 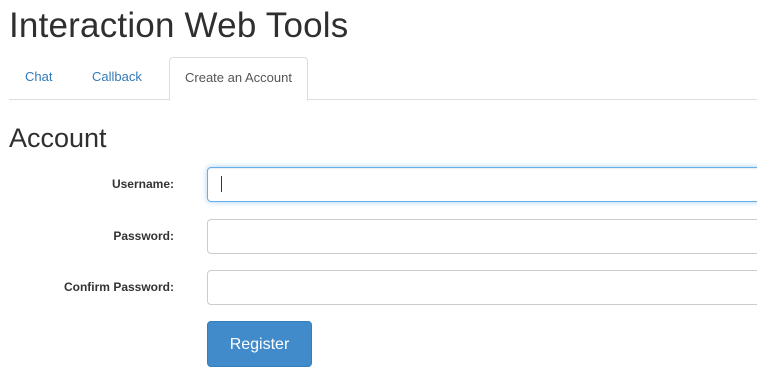 I want to click on username-field, so click(x=482, y=184).